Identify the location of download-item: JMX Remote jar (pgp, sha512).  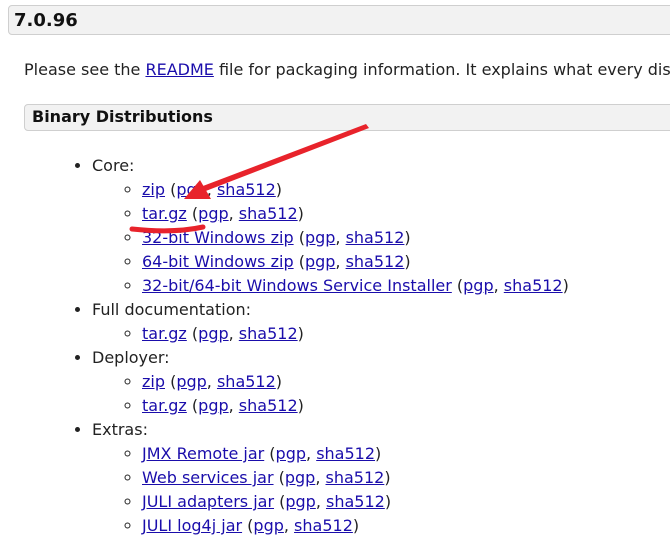
(355, 454).